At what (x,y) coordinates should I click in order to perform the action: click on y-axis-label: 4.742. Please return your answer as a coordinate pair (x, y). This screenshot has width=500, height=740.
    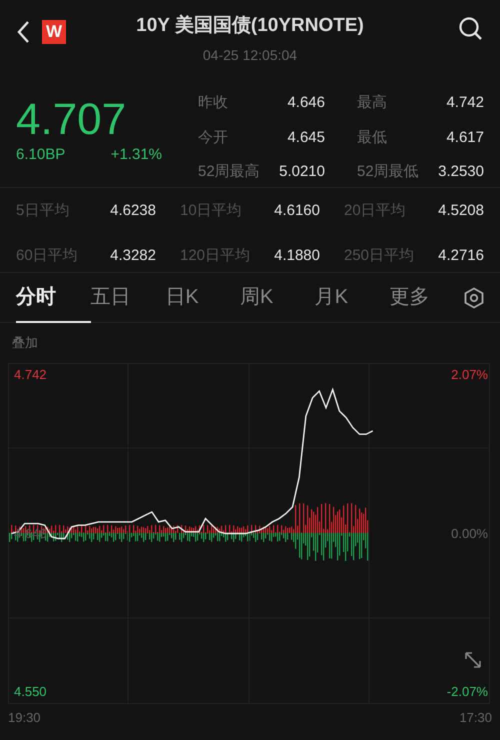
    Looking at the image, I should click on (30, 374).